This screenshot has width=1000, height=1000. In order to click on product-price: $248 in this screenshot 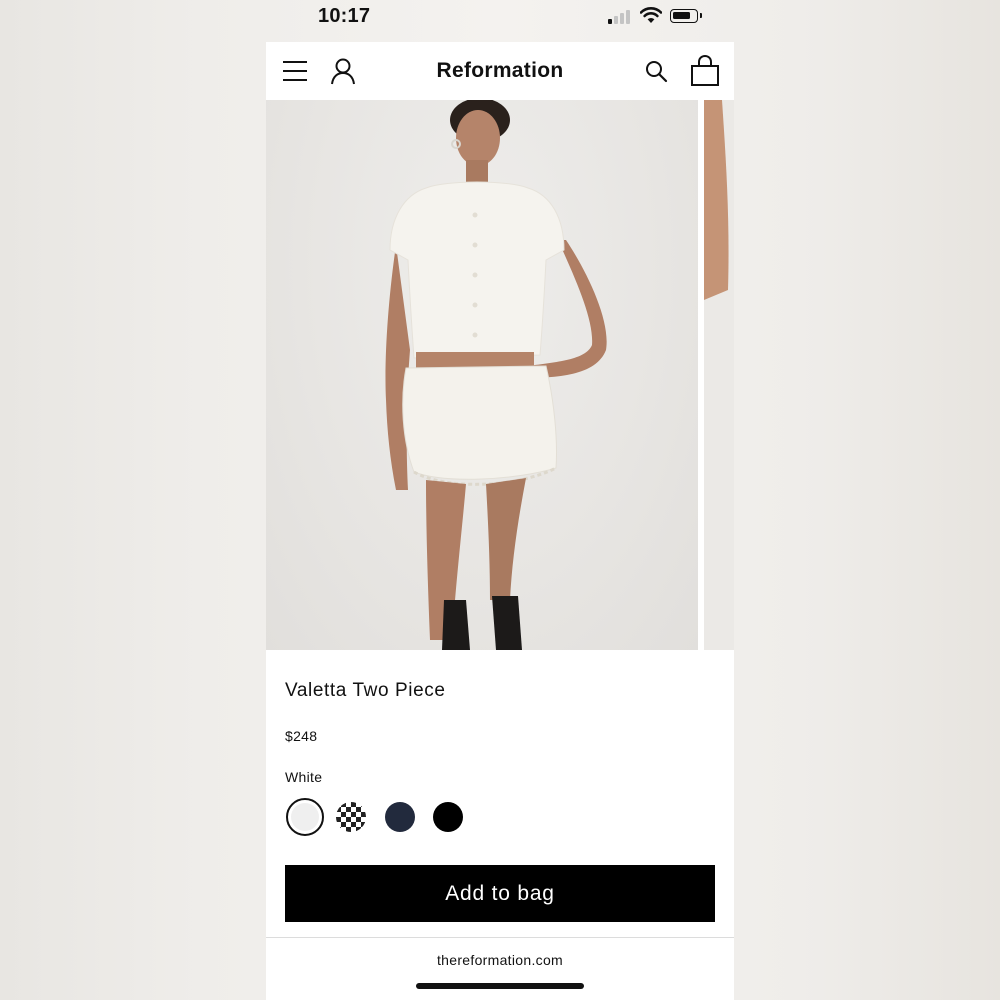, I will do `click(301, 736)`.